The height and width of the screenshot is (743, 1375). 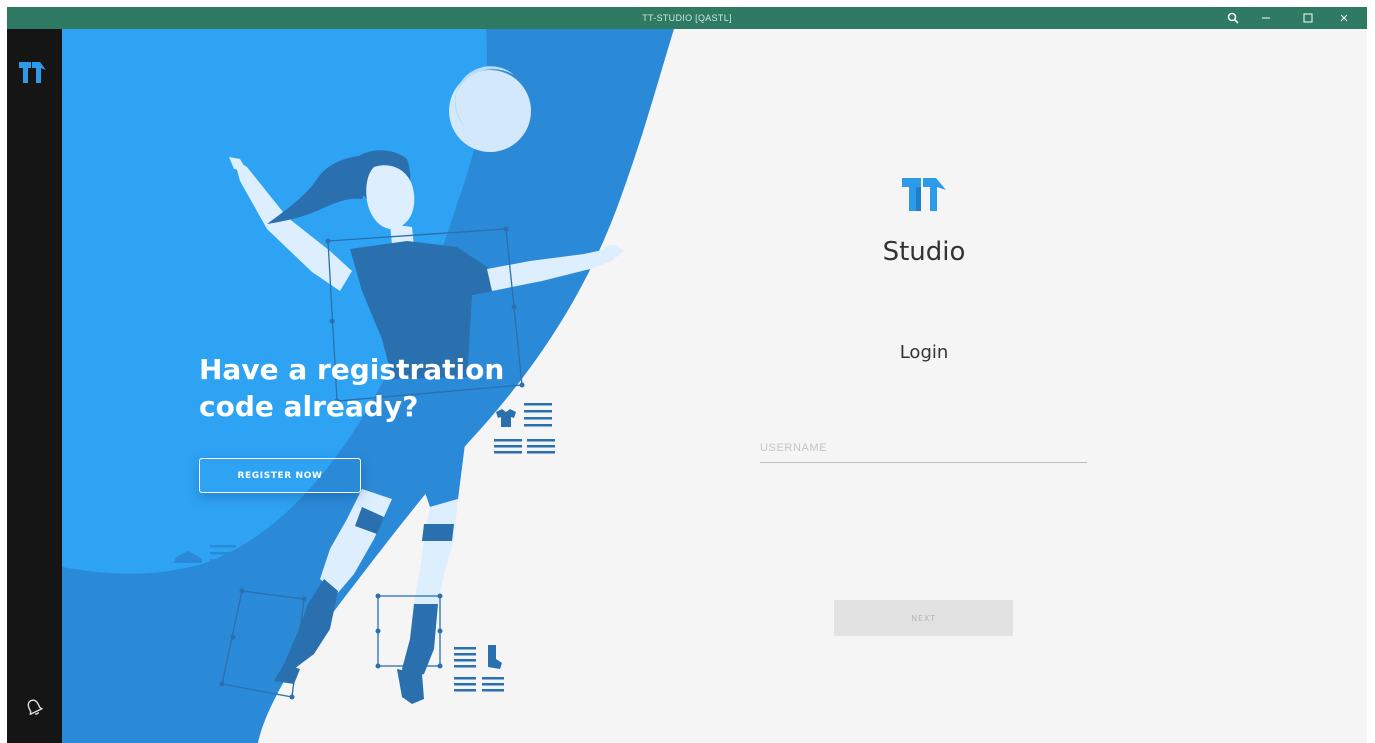 What do you see at coordinates (924, 194) in the screenshot?
I see `studio-logo-icon` at bounding box center [924, 194].